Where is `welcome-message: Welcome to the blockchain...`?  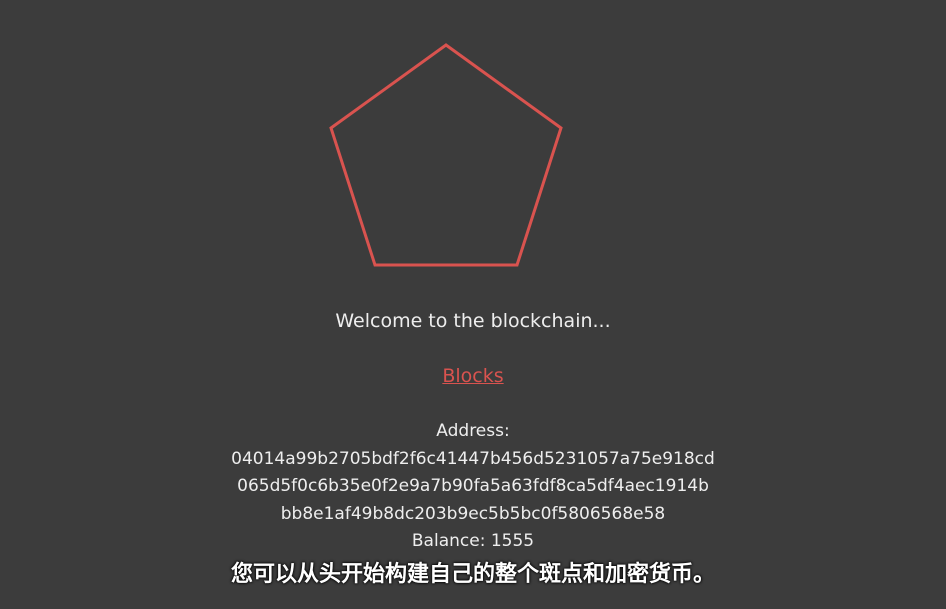
welcome-message: Welcome to the blockchain... is located at coordinates (473, 321).